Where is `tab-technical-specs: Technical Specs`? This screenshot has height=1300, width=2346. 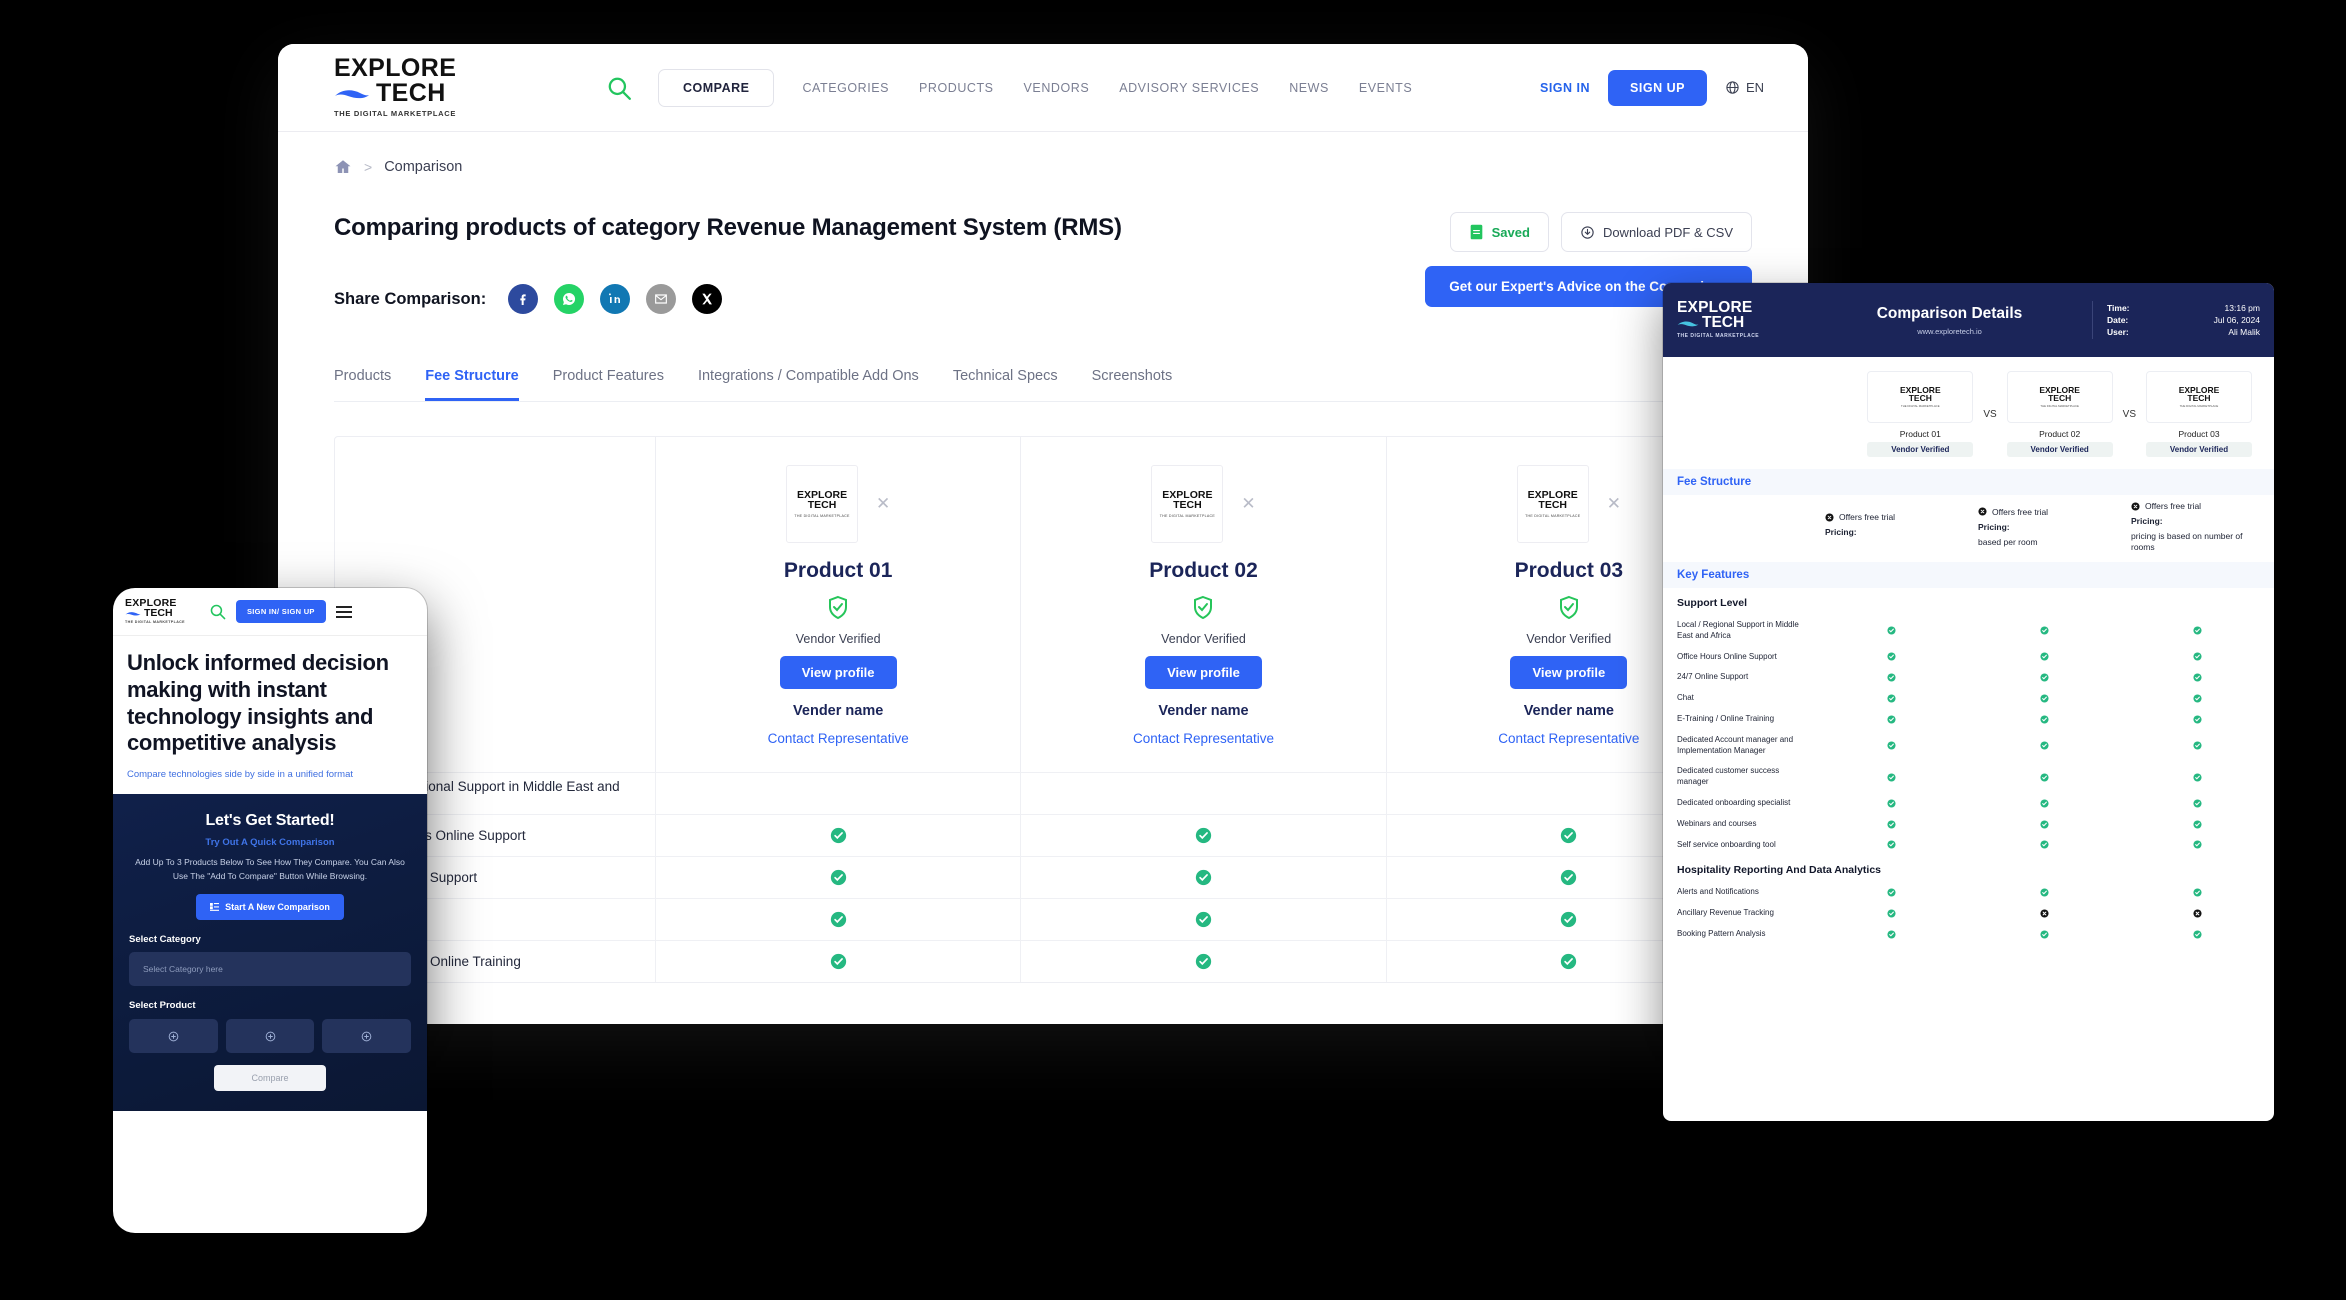 tab-technical-specs: Technical Specs is located at coordinates (1005, 384).